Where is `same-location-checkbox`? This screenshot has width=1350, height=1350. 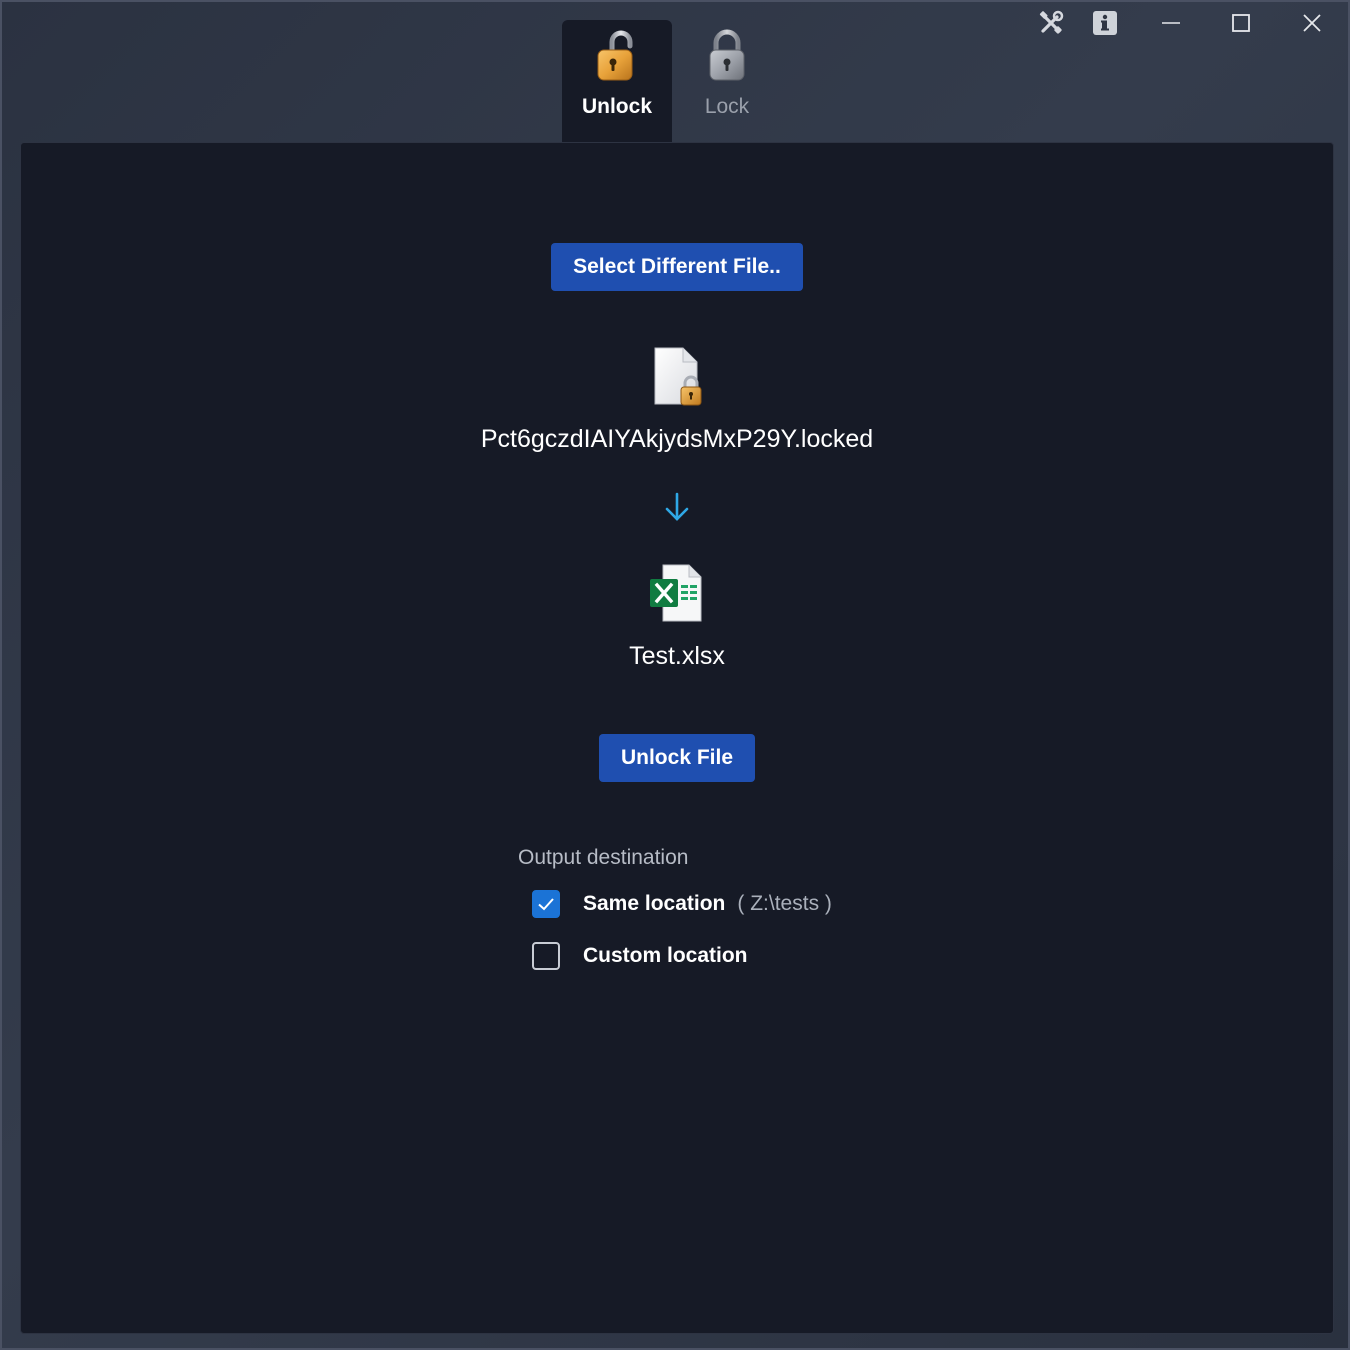
same-location-checkbox is located at coordinates (546, 904).